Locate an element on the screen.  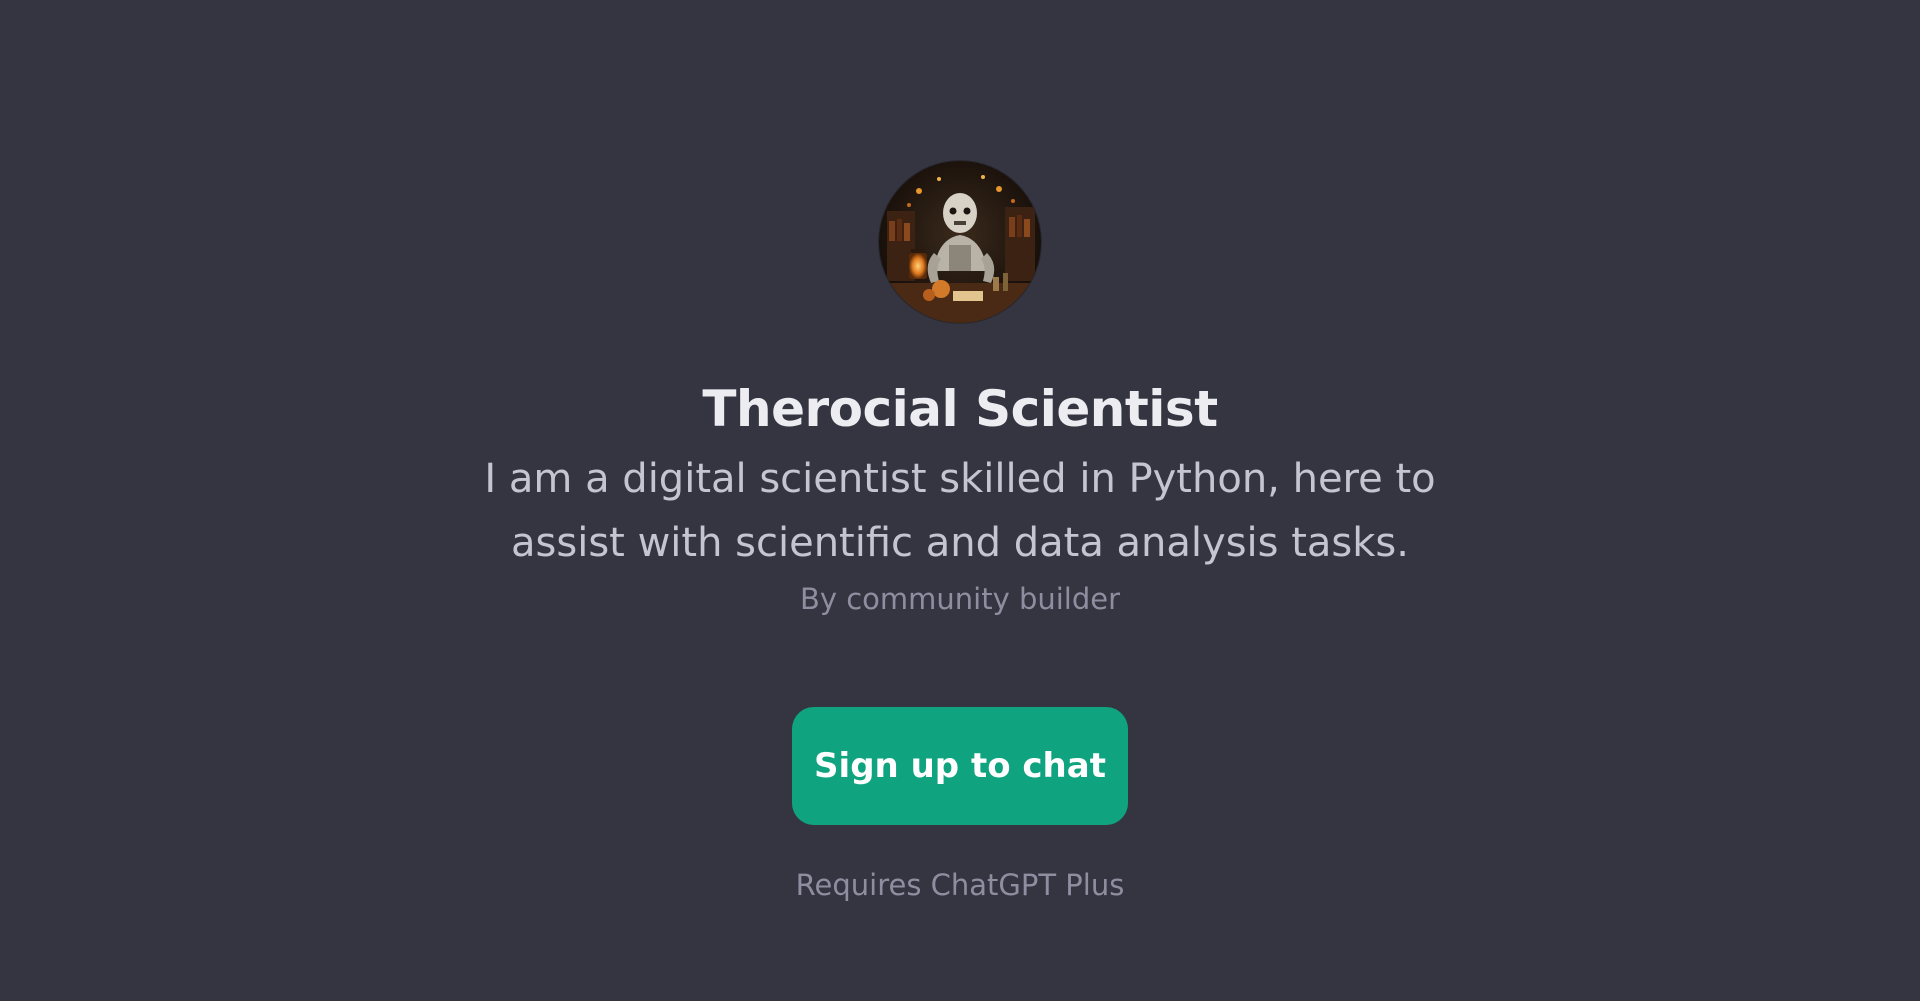
gpt-author: By community builder is located at coordinates (960, 599).